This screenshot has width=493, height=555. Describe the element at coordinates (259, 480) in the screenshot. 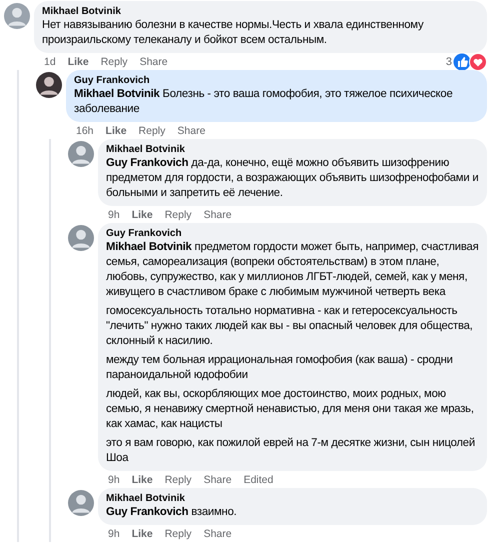

I see `edited-label: Edited` at that location.